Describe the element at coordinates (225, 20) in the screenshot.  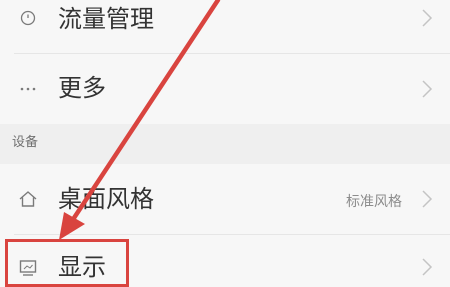
I see `settings-row-traffic: 流量管理` at that location.